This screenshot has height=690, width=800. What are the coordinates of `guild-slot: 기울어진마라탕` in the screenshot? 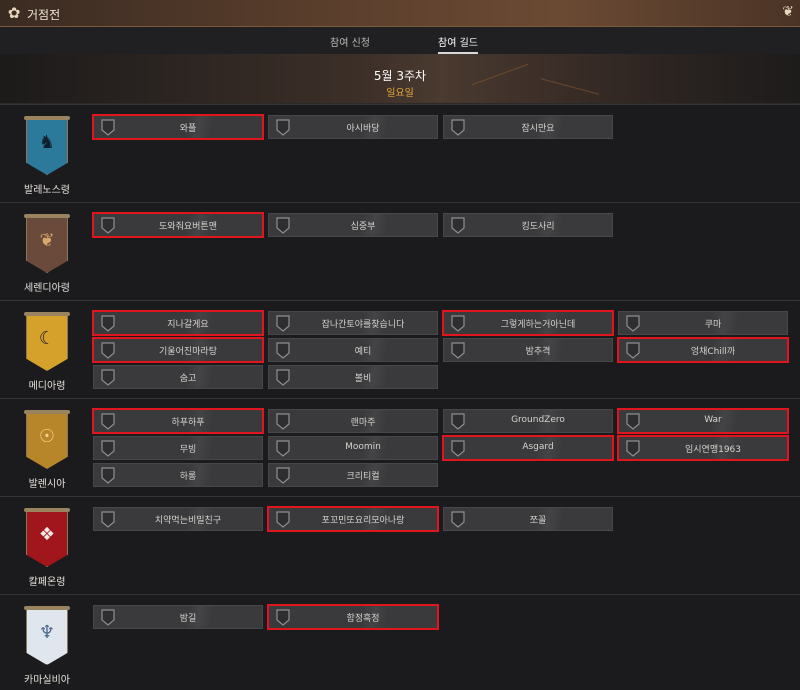 It's located at (178, 350).